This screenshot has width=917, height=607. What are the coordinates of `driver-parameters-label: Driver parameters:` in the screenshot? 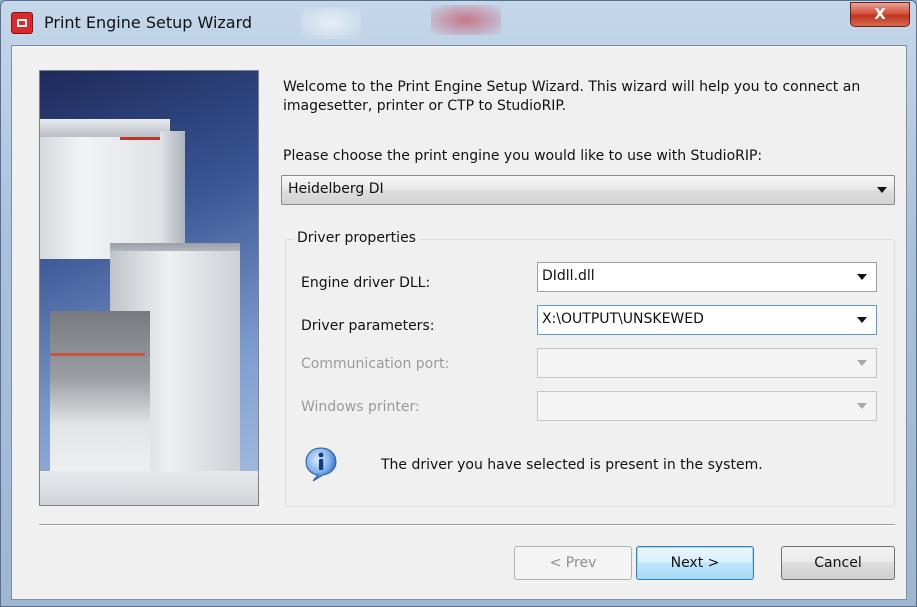 It's located at (368, 326).